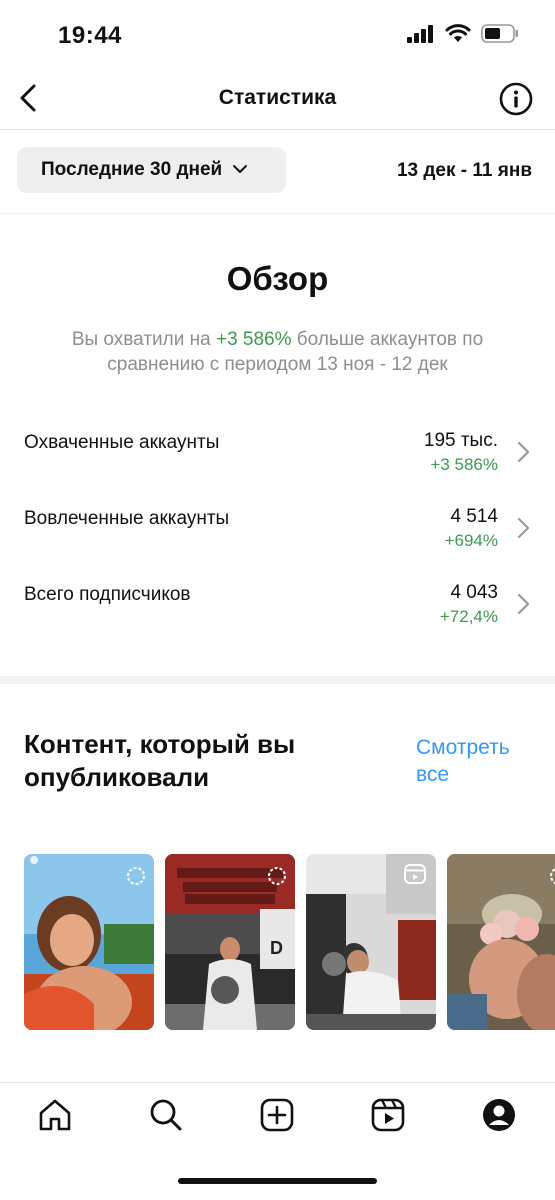  I want to click on metric-change: +694%, so click(471, 540).